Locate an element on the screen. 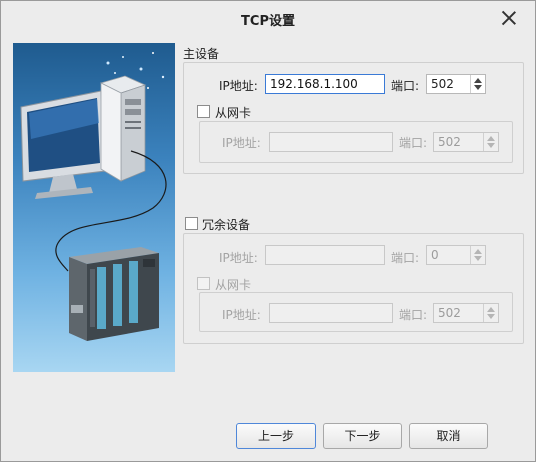  desktop-computer-icon is located at coordinates (83, 137).